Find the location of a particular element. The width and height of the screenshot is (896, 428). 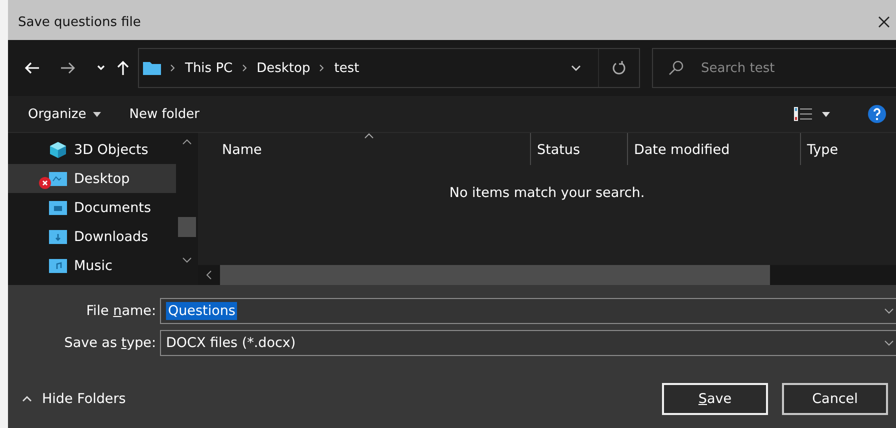

organize-button: Organize is located at coordinates (65, 114).